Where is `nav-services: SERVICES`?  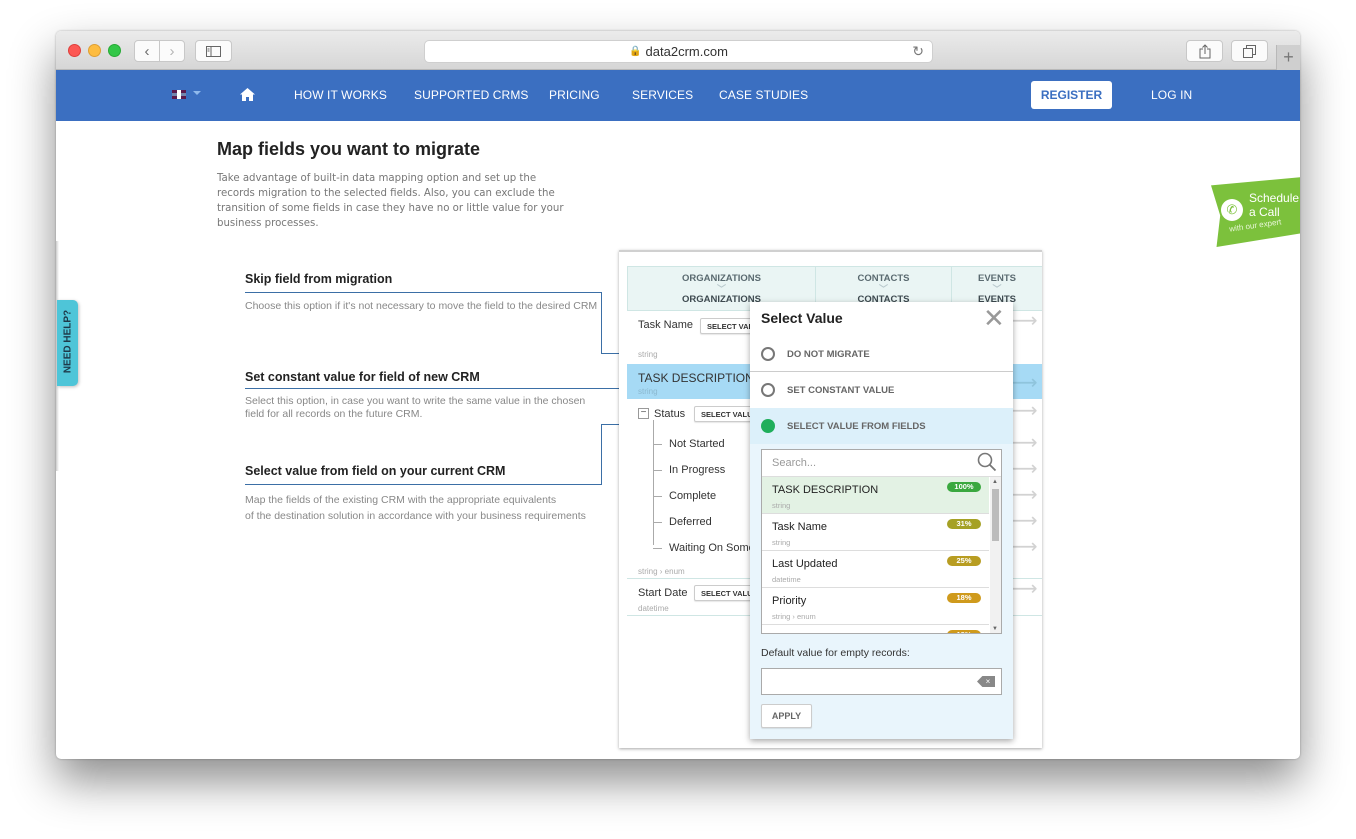 nav-services: SERVICES is located at coordinates (662, 95).